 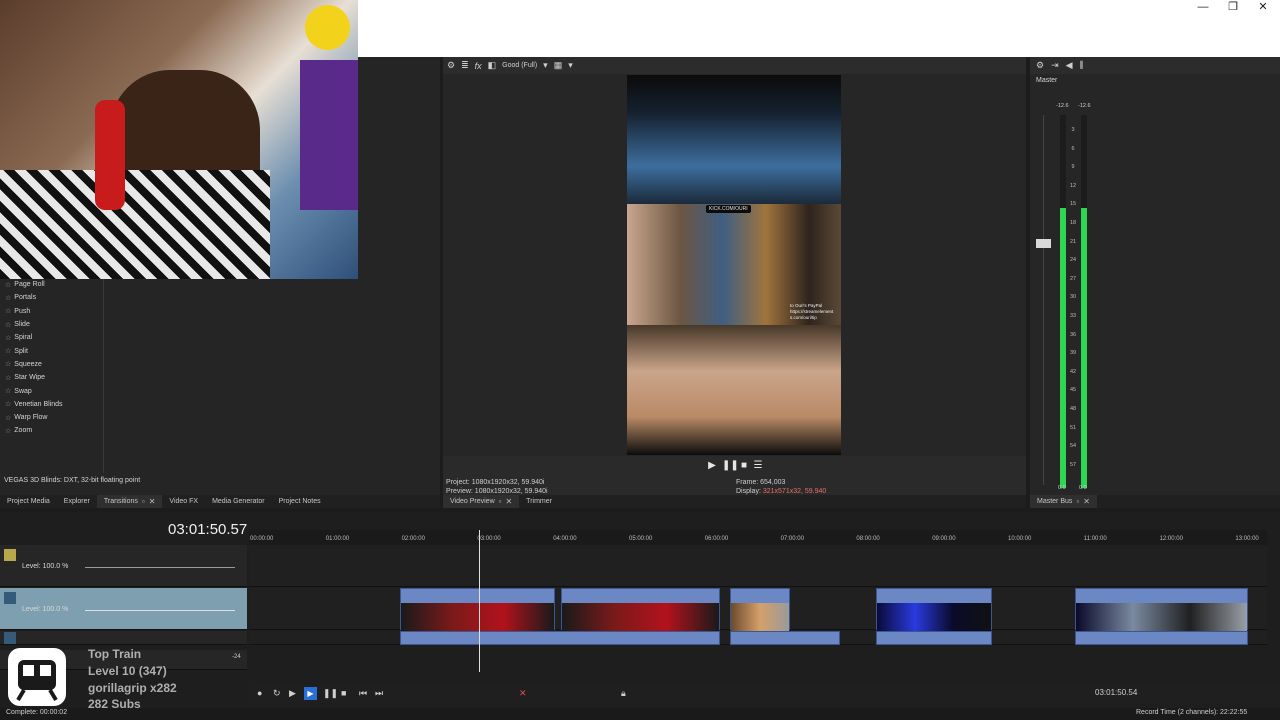 What do you see at coordinates (28, 501) in the screenshot?
I see `tab-project-media: Project Media` at bounding box center [28, 501].